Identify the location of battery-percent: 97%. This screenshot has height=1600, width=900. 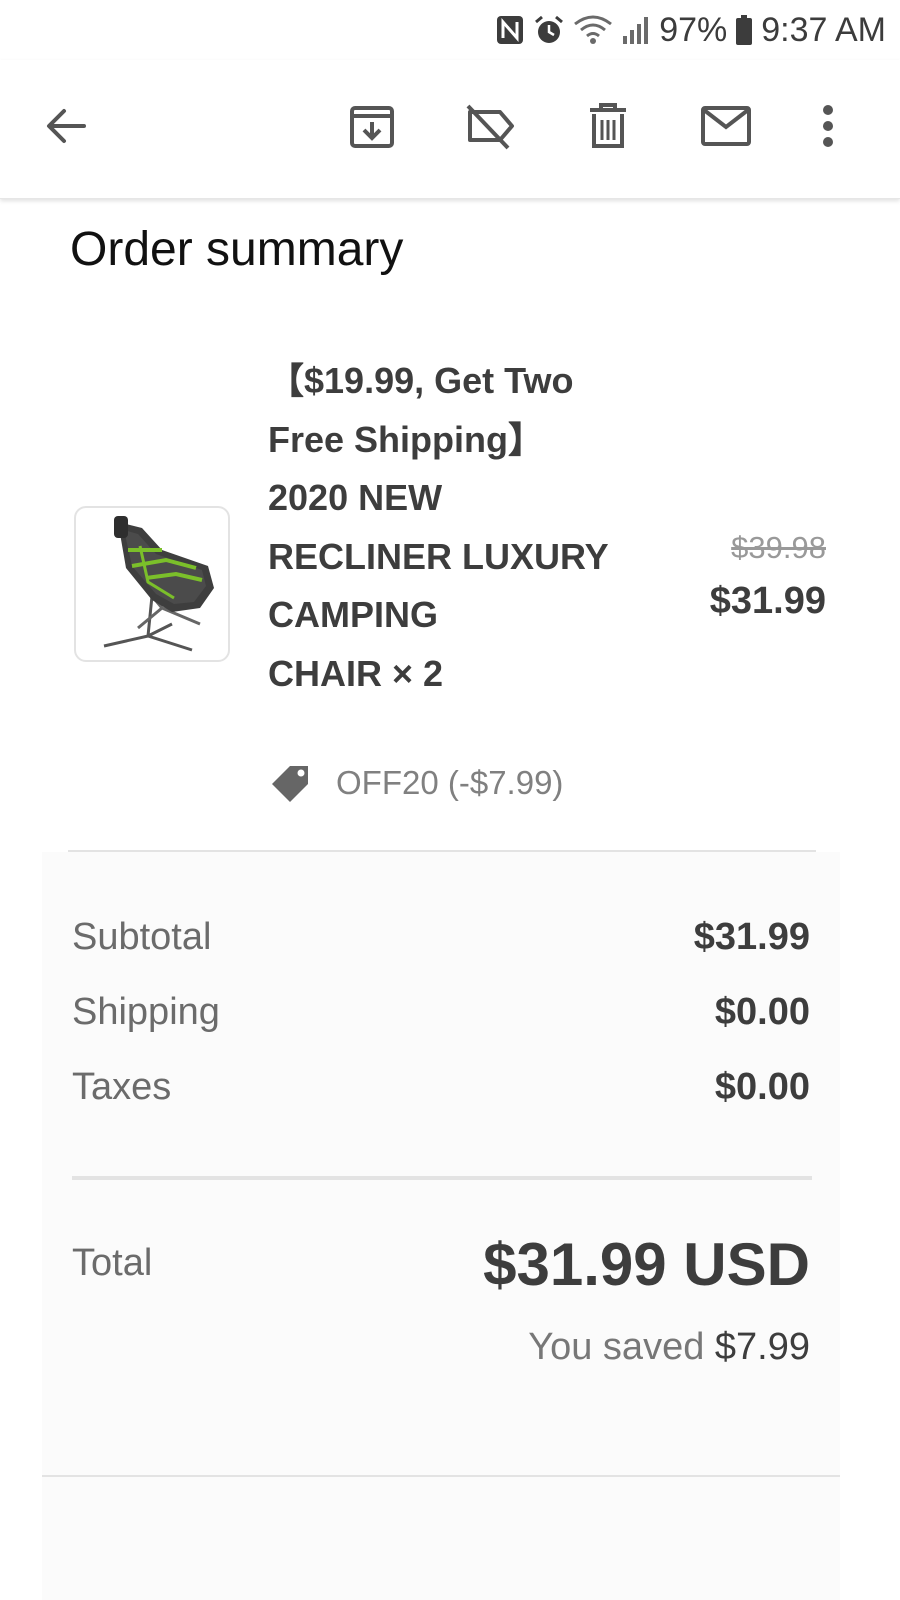
(693, 29).